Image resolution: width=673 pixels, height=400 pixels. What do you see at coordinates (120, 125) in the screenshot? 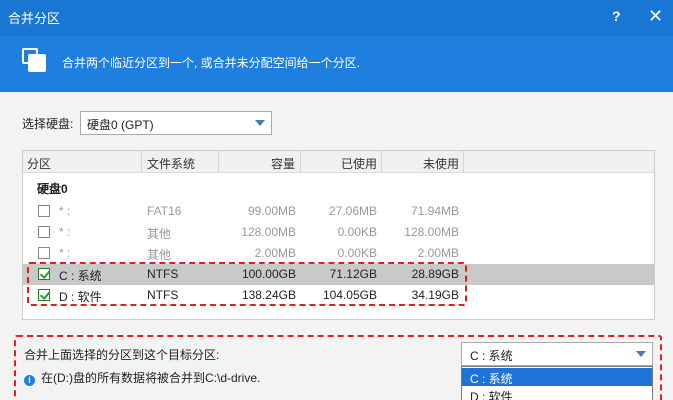
I see `disk-select-value: 硬盘0 (GPT)` at bounding box center [120, 125].